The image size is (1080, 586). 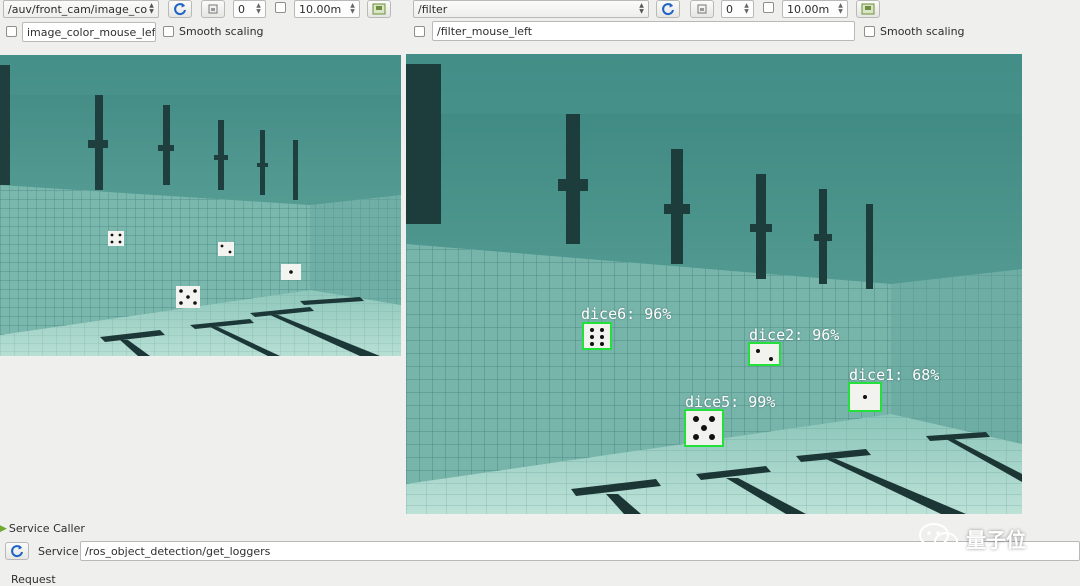 I want to click on right-mouse-topic-input: /filter_mouse_left, so click(x=643, y=31).